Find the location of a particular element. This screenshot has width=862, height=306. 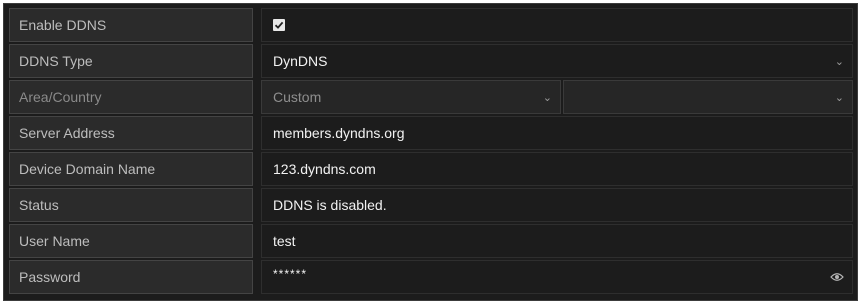

user-name-value: test is located at coordinates (284, 241).